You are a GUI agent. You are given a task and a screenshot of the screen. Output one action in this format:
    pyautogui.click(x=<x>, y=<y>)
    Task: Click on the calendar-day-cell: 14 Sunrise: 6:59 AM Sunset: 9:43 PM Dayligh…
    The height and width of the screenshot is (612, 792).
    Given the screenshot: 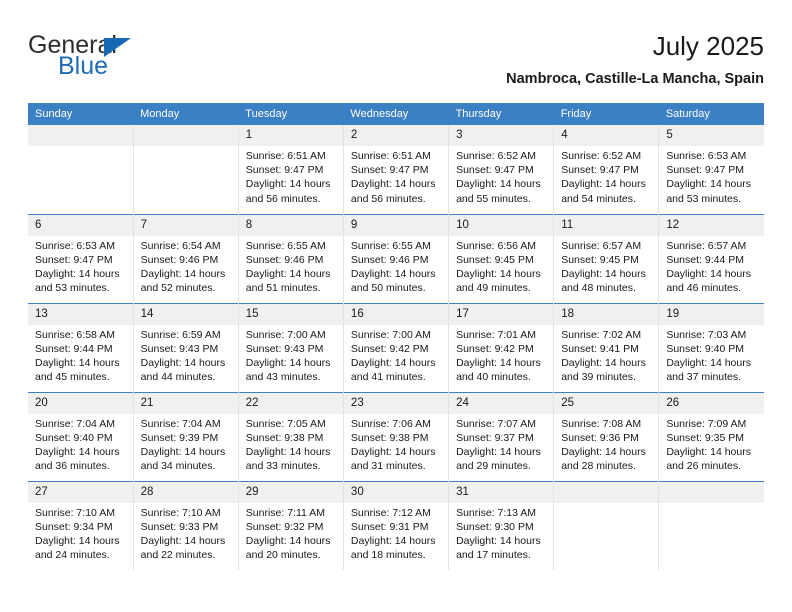 What is the action you would take?
    pyautogui.click(x=185, y=347)
    